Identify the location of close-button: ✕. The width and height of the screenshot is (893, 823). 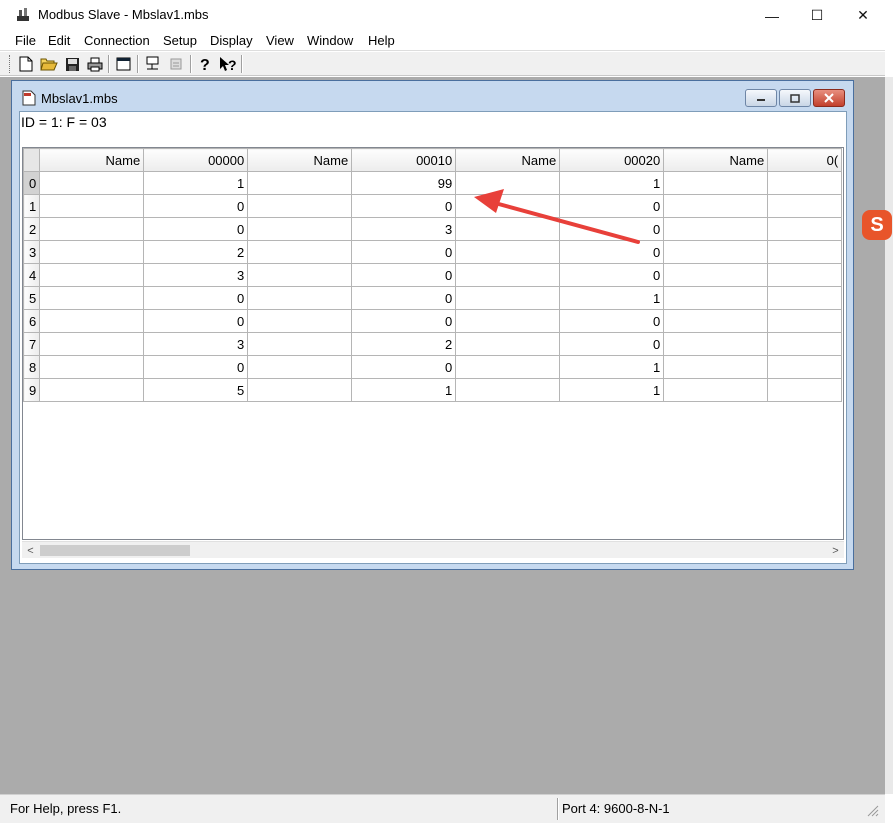
(863, 15).